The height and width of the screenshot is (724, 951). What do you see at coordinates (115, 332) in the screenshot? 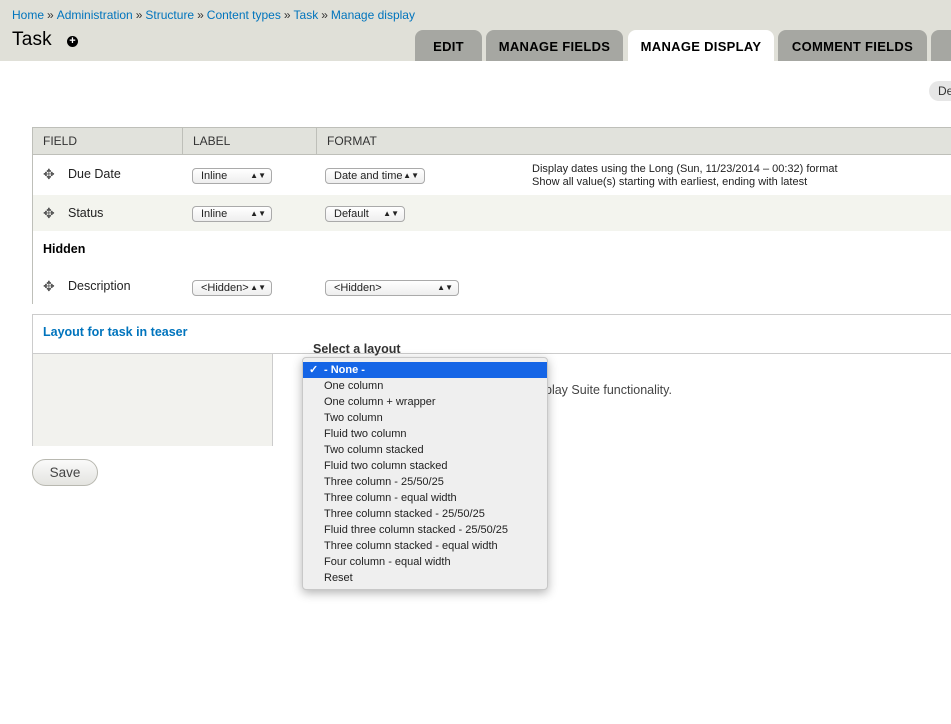
I see `layout-legend-link: Layout for task in teaser` at bounding box center [115, 332].